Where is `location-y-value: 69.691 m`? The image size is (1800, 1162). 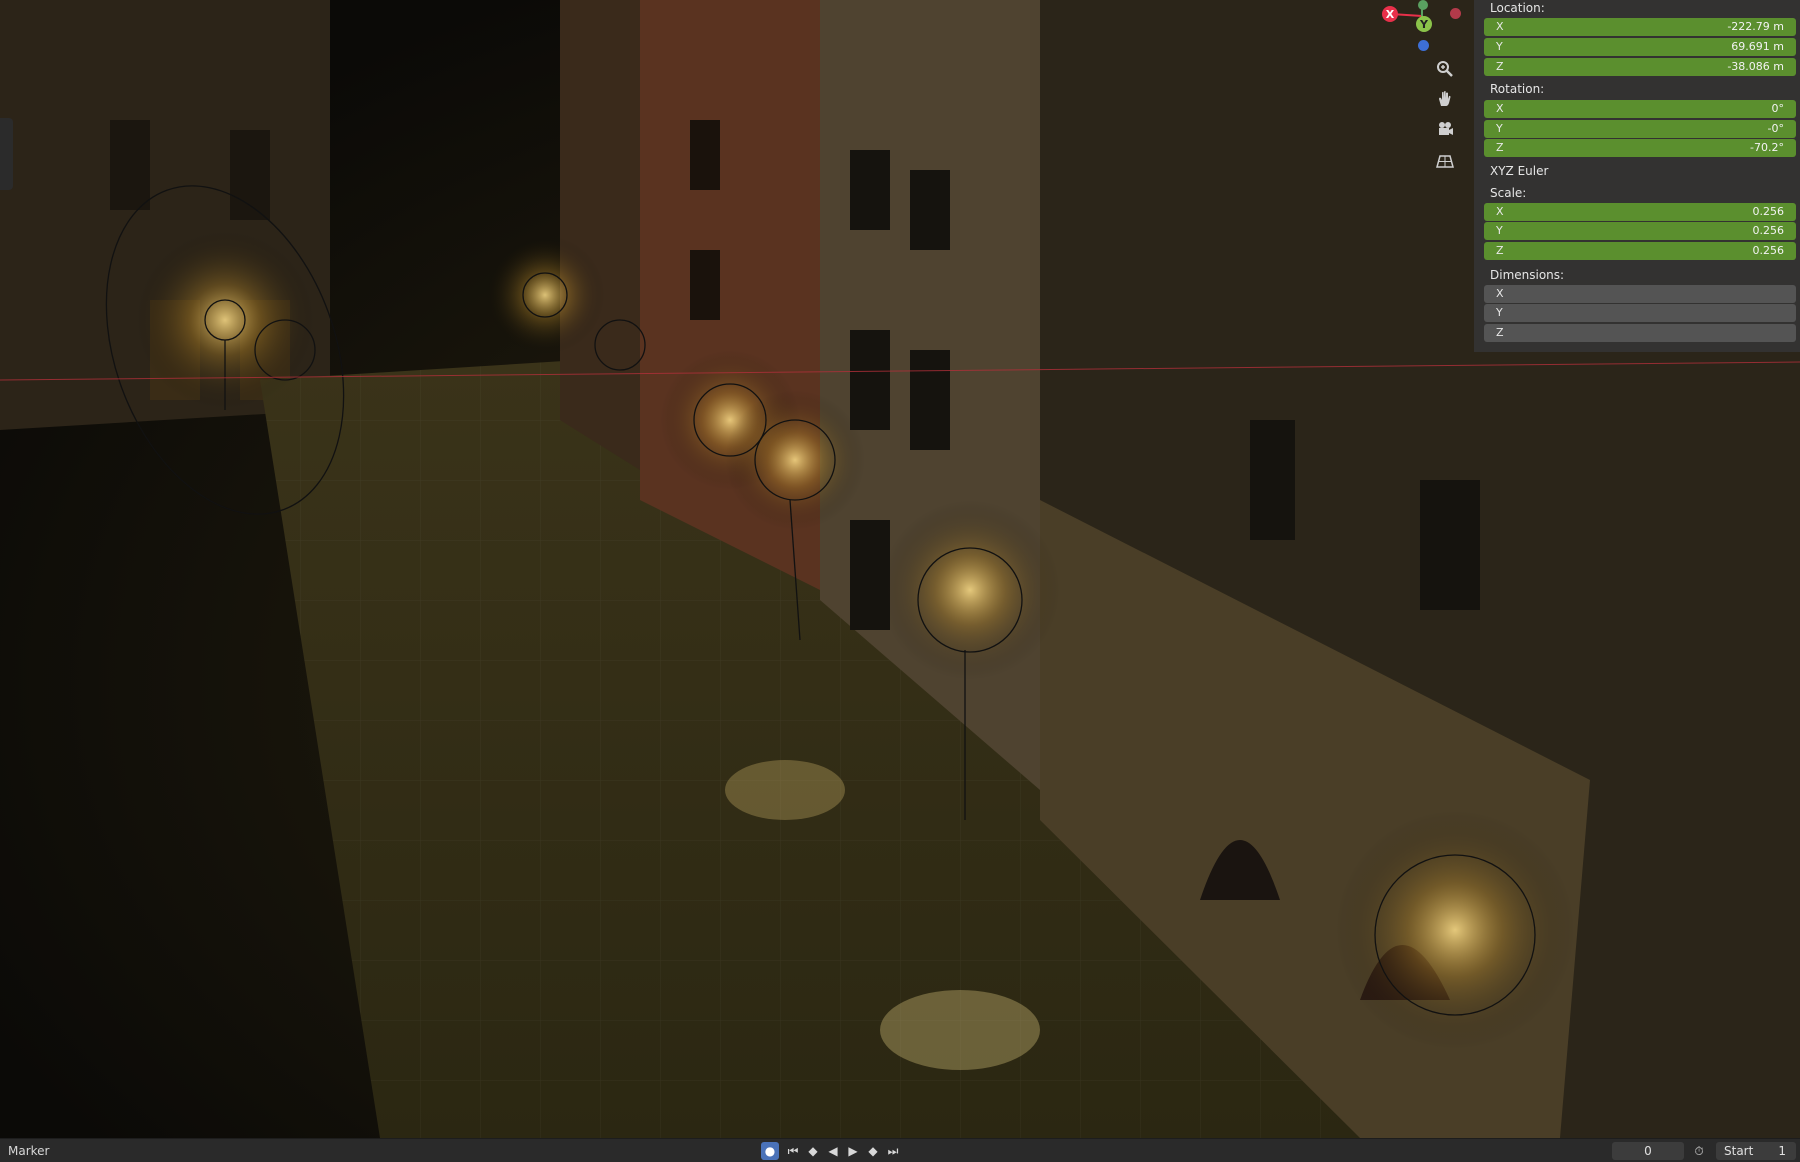 location-y-value: 69.691 m is located at coordinates (1757, 46).